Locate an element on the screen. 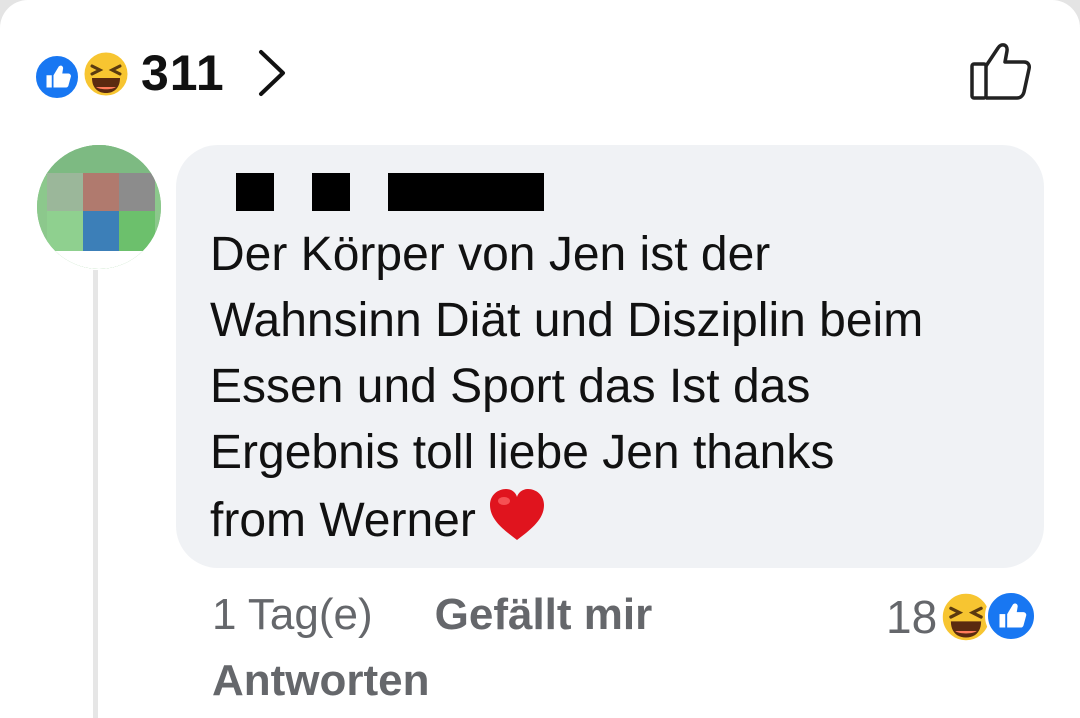 The image size is (1080, 718). comment-reaction-icons is located at coordinates (995, 617).